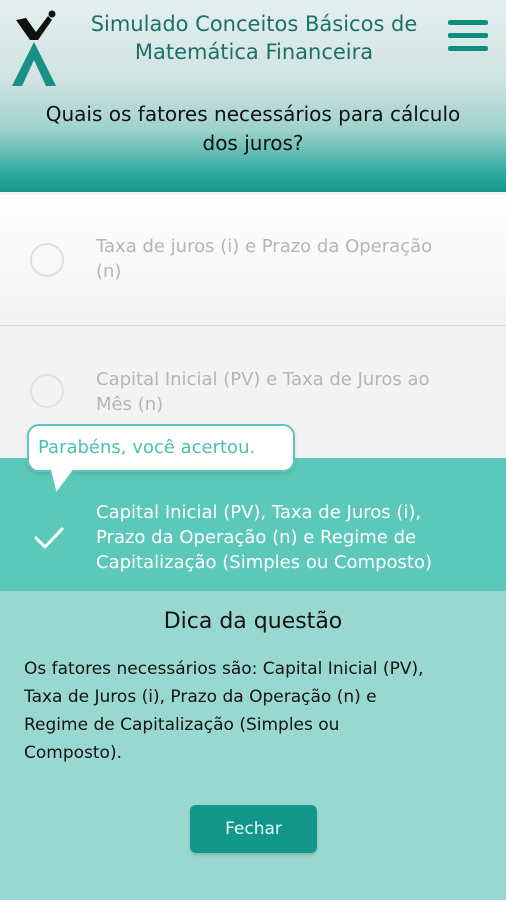 The width and height of the screenshot is (506, 900). Describe the element at coordinates (109, 271) in the screenshot. I see `answer-option-line: (n)` at that location.